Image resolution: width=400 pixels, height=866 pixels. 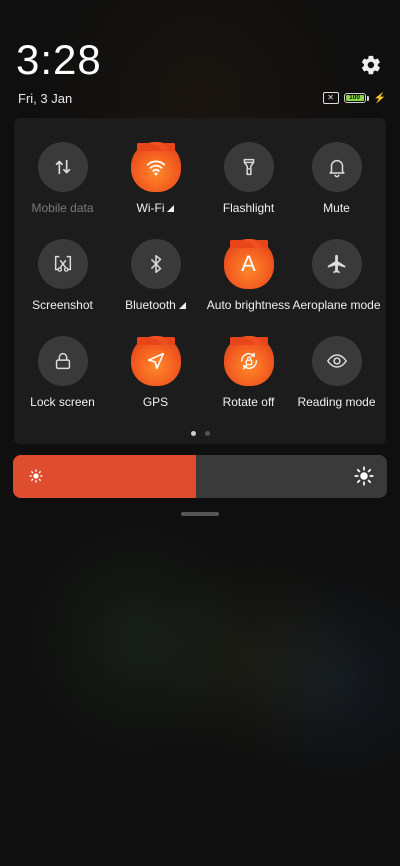 I want to click on tile-label: Screenshot, so click(x=62, y=305).